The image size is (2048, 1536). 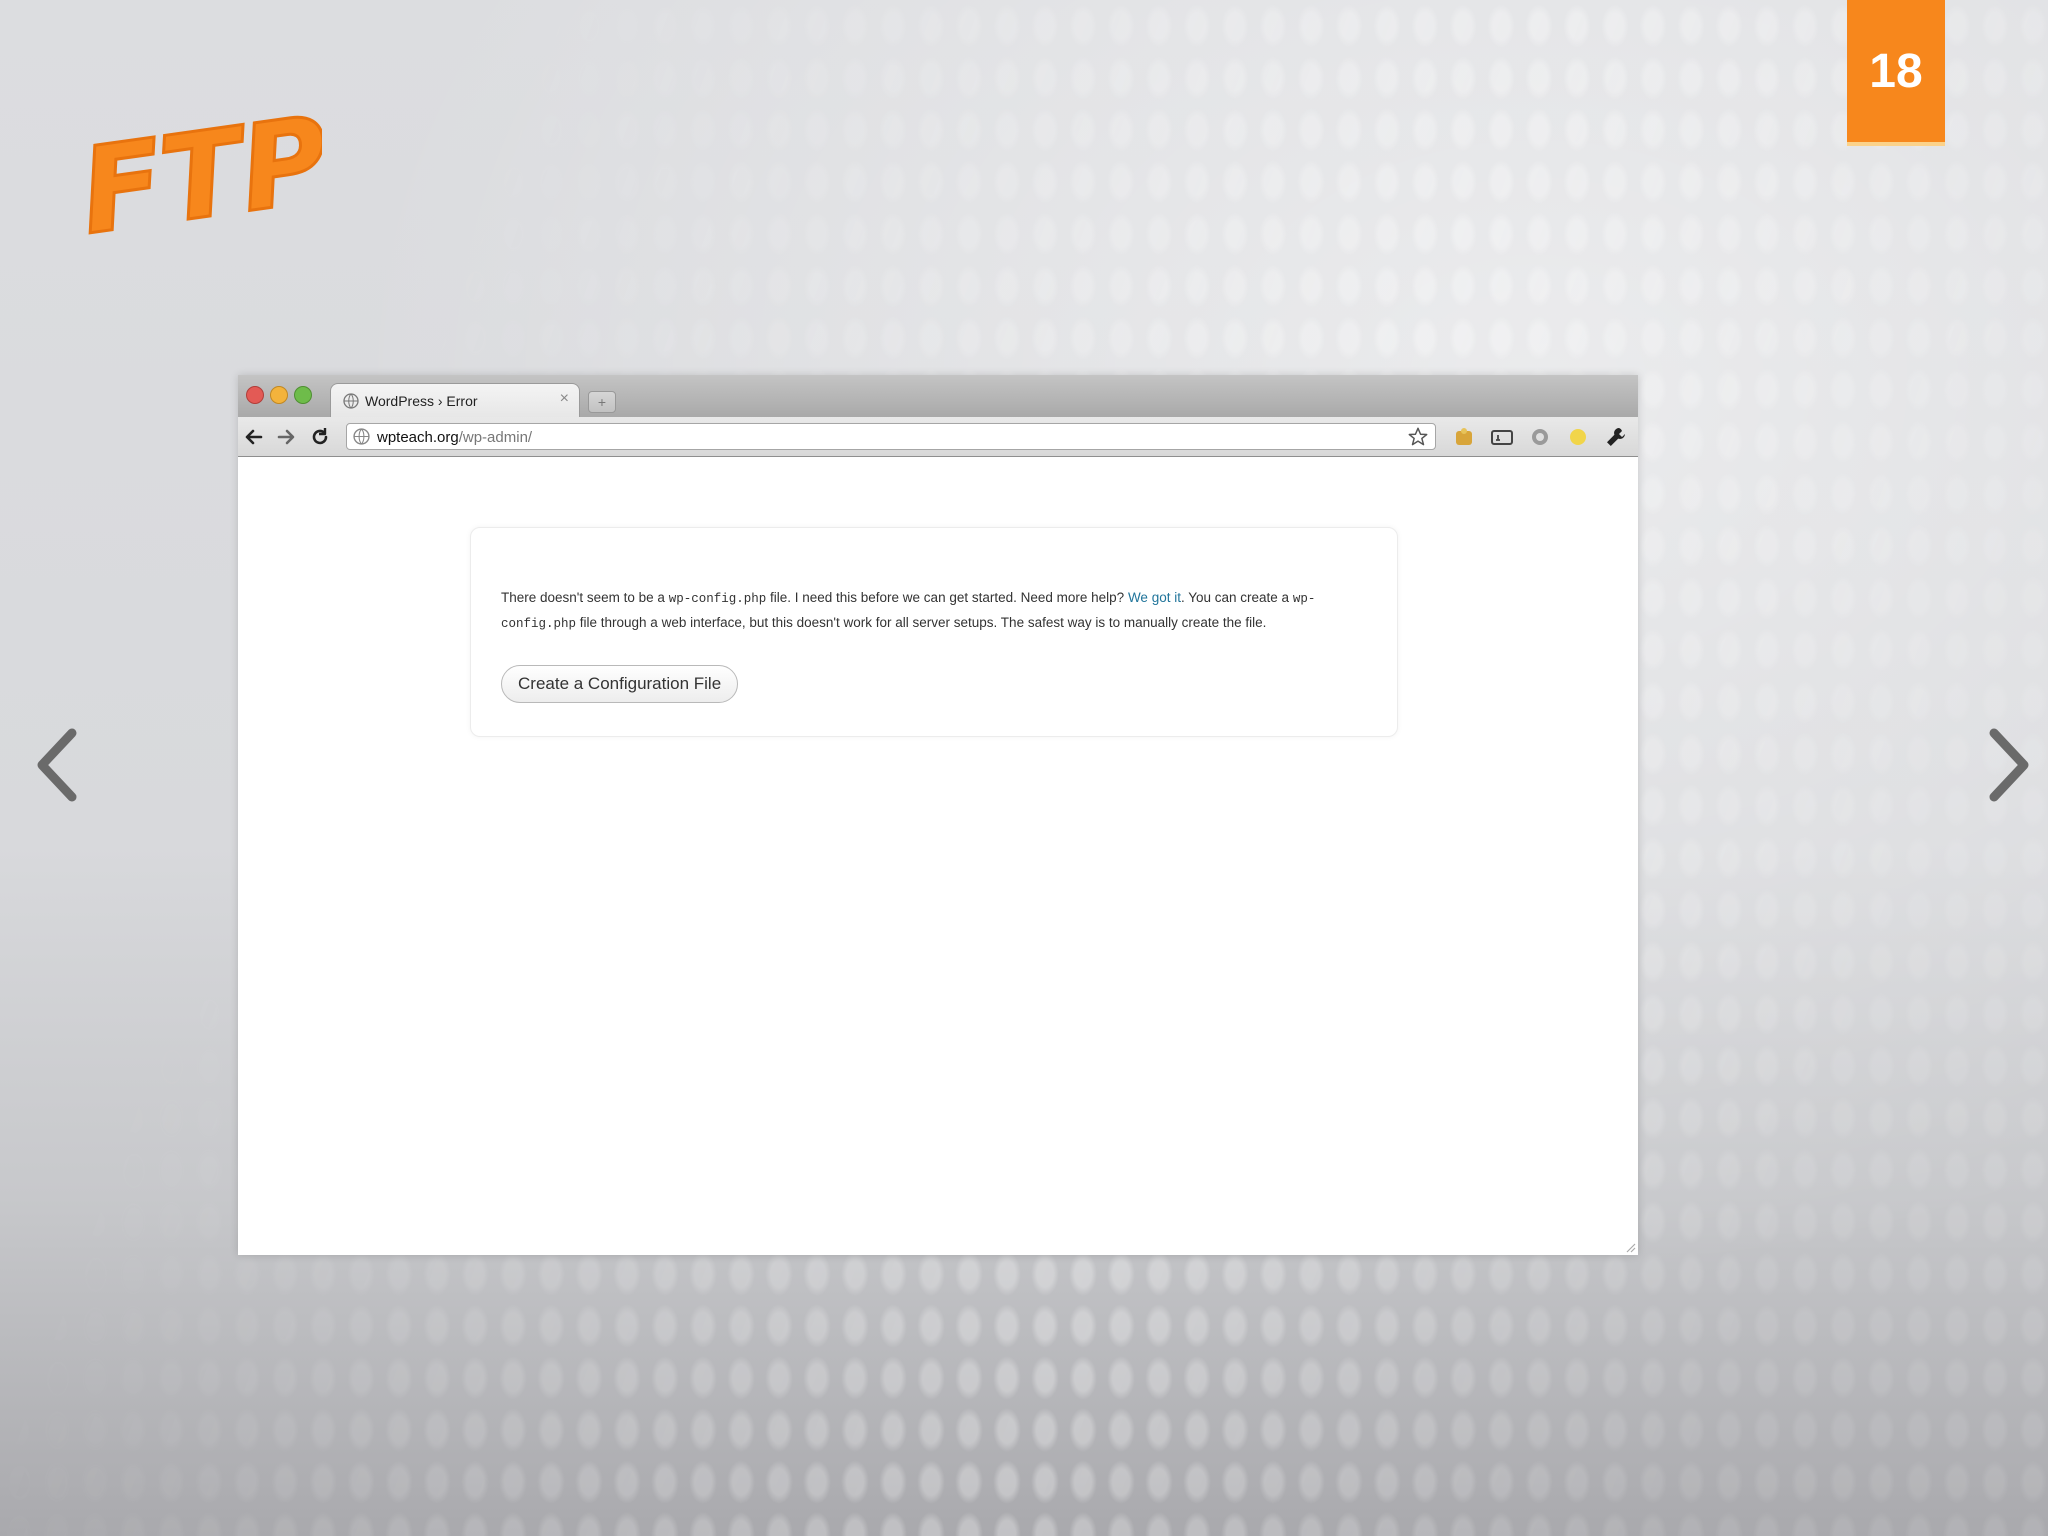 I want to click on browser-toolbar: wpteach.org/wp-admin/, so click(x=938, y=437).